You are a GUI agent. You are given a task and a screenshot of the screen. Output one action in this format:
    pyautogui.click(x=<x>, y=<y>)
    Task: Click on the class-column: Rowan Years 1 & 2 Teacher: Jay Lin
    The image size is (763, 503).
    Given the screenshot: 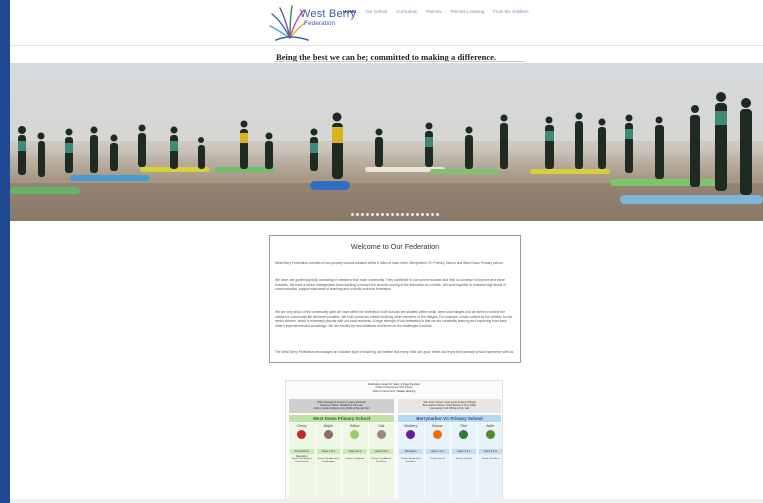 What is the action you would take?
    pyautogui.click(x=437, y=461)
    